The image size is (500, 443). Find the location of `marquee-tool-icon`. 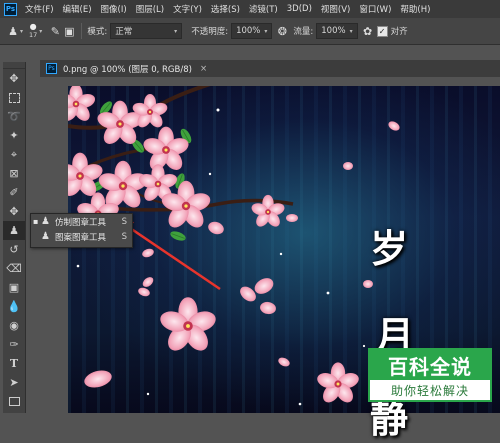

marquee-tool-icon is located at coordinates (14, 97).